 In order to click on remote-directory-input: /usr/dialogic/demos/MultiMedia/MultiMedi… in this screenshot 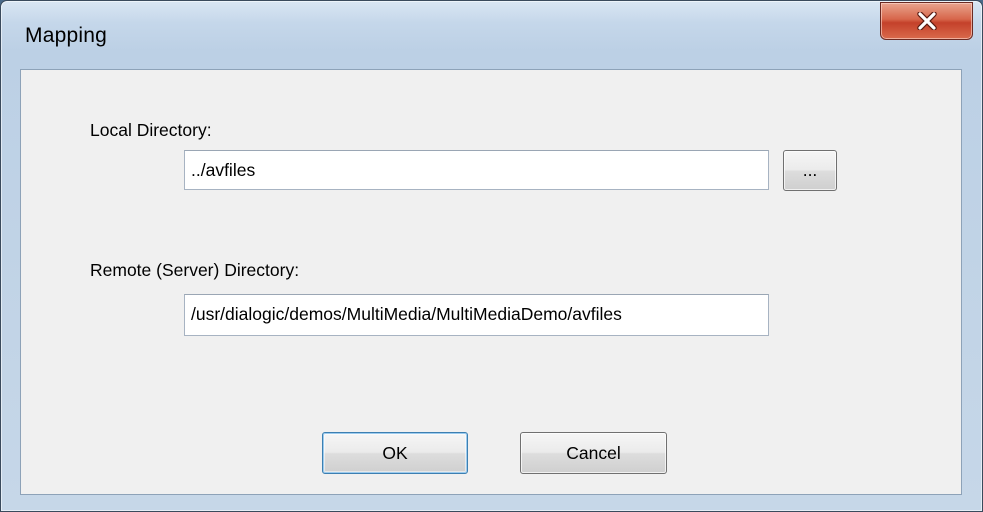, I will do `click(476, 315)`.